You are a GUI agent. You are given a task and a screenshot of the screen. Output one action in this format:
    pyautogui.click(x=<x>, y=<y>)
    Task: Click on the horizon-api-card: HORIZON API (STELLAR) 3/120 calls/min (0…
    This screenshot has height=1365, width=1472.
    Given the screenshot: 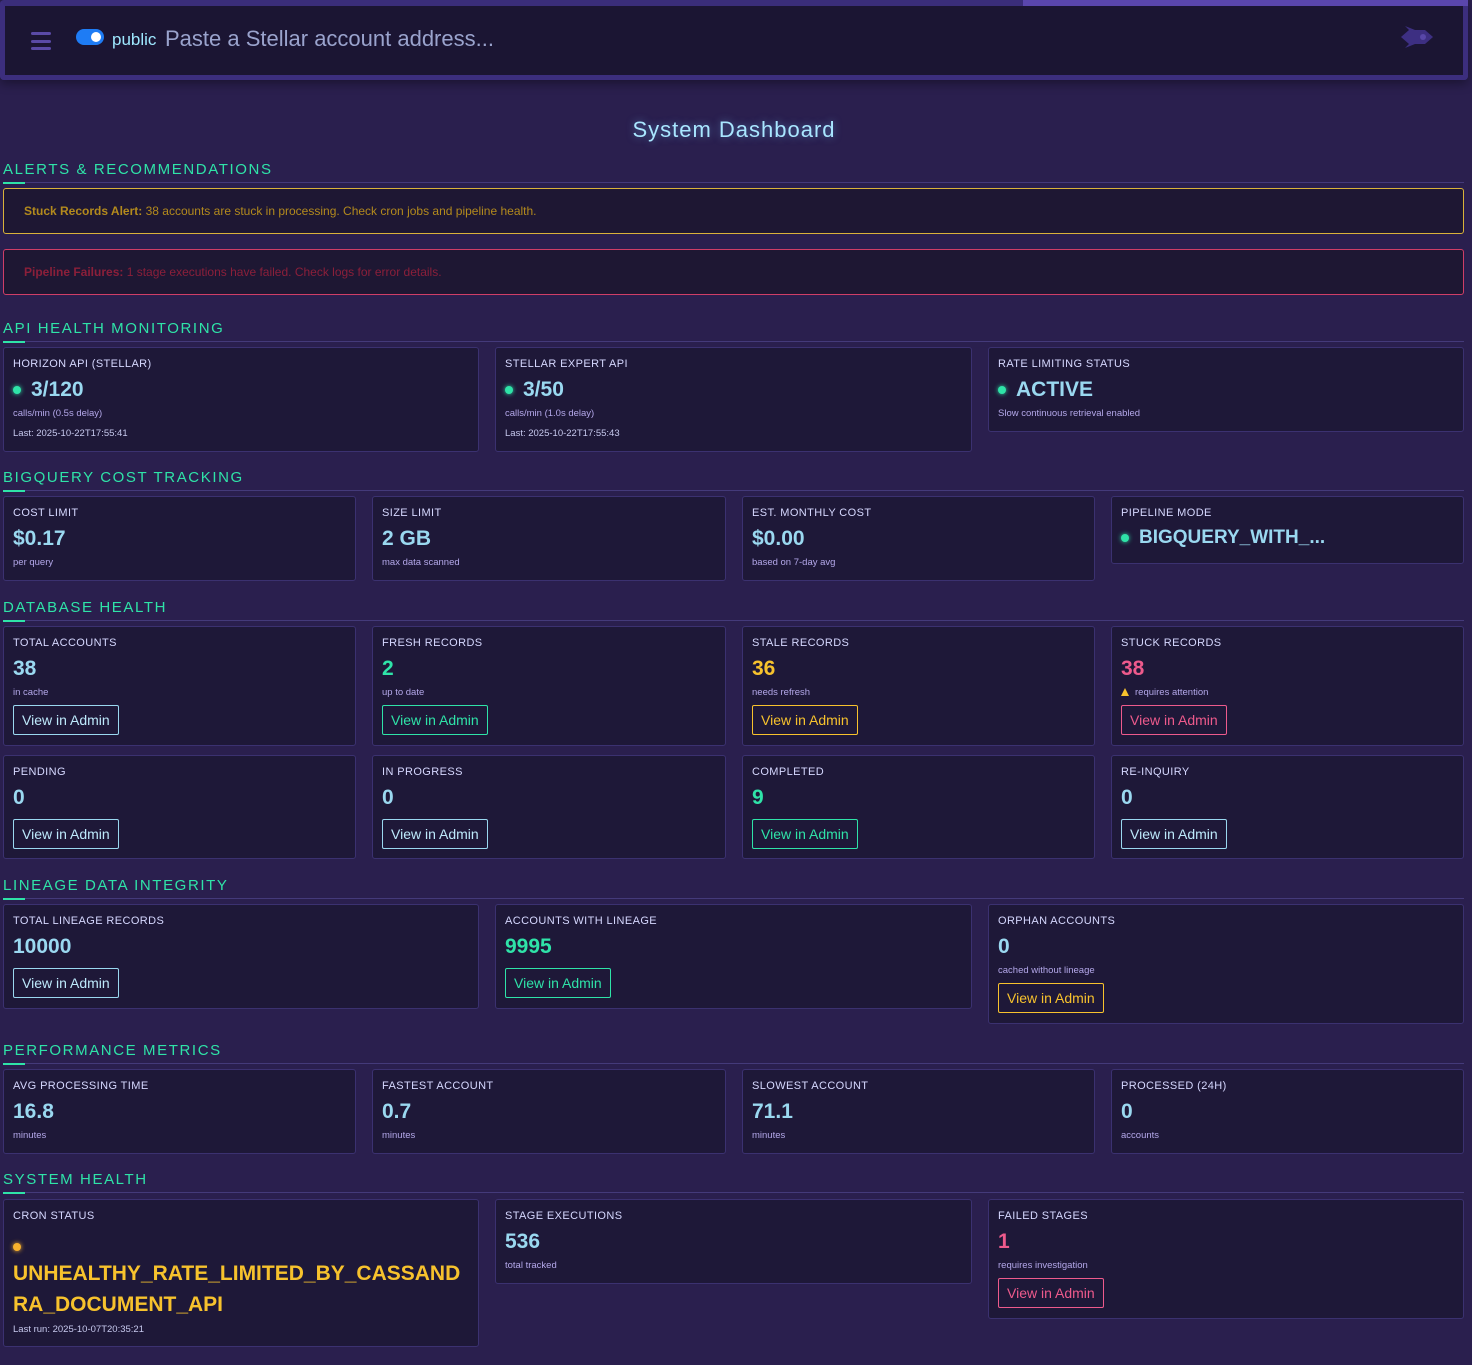 What is the action you would take?
    pyautogui.click(x=241, y=399)
    